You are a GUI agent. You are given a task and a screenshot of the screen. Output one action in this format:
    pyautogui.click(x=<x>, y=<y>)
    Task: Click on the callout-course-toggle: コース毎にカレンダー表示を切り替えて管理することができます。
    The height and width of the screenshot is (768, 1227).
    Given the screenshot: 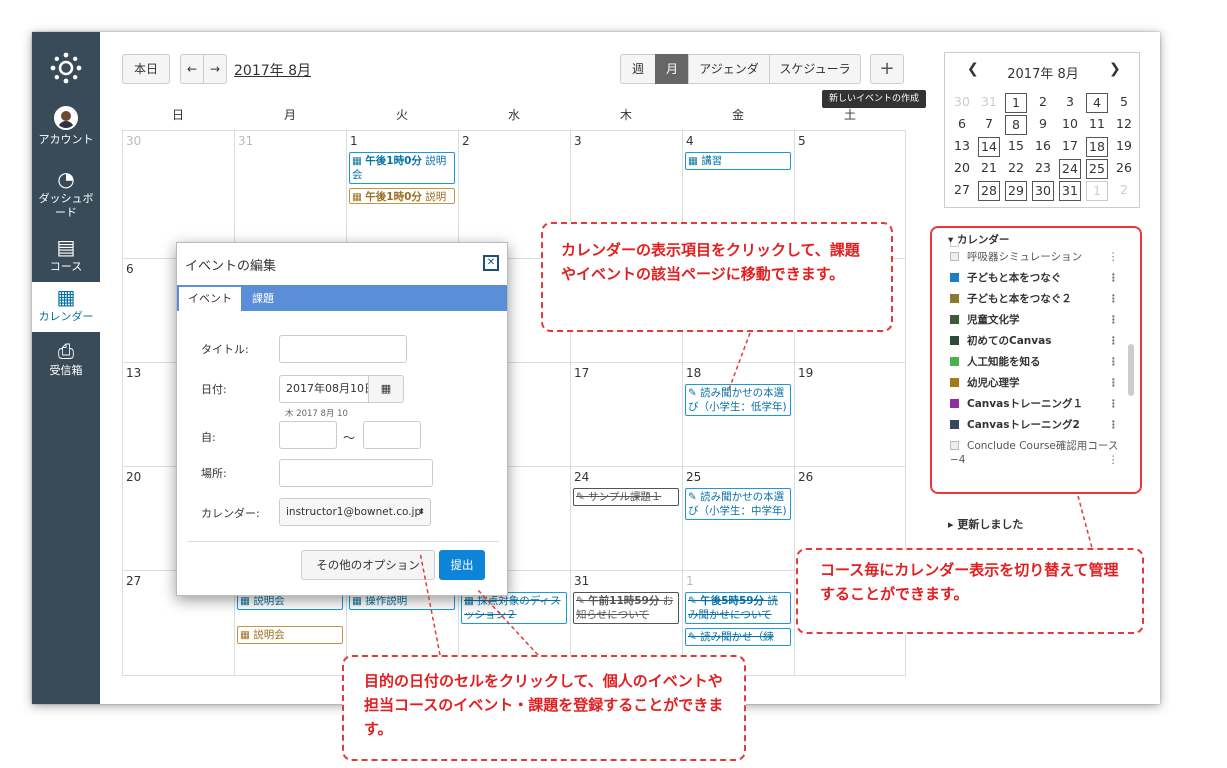 What is the action you would take?
    pyautogui.click(x=970, y=591)
    